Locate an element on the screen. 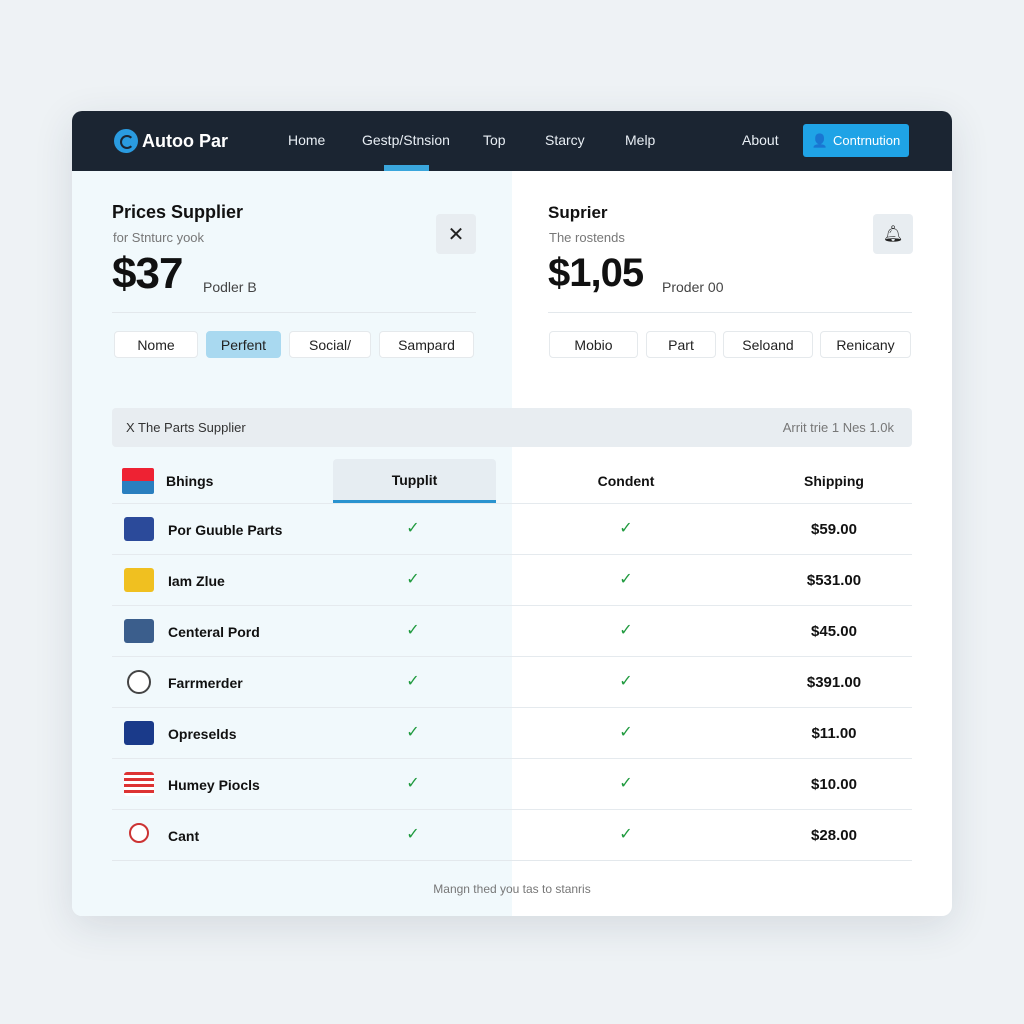  contribution-button: 👤 Contrnution is located at coordinates (856, 140).